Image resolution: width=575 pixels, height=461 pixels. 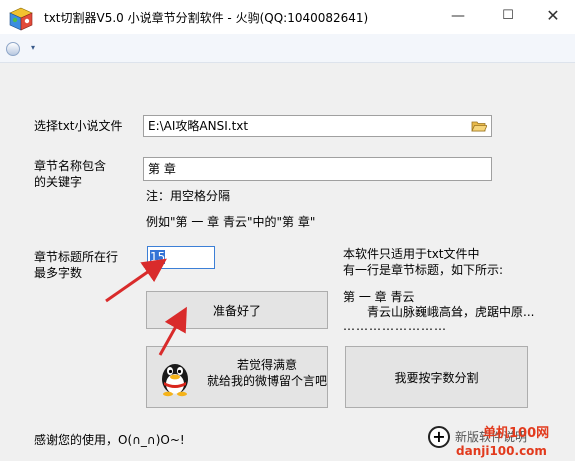 I want to click on window-title: txt切割器V5.0 小说章节分割软件 - 火驹(QQ:1040082641), so click(x=206, y=18).